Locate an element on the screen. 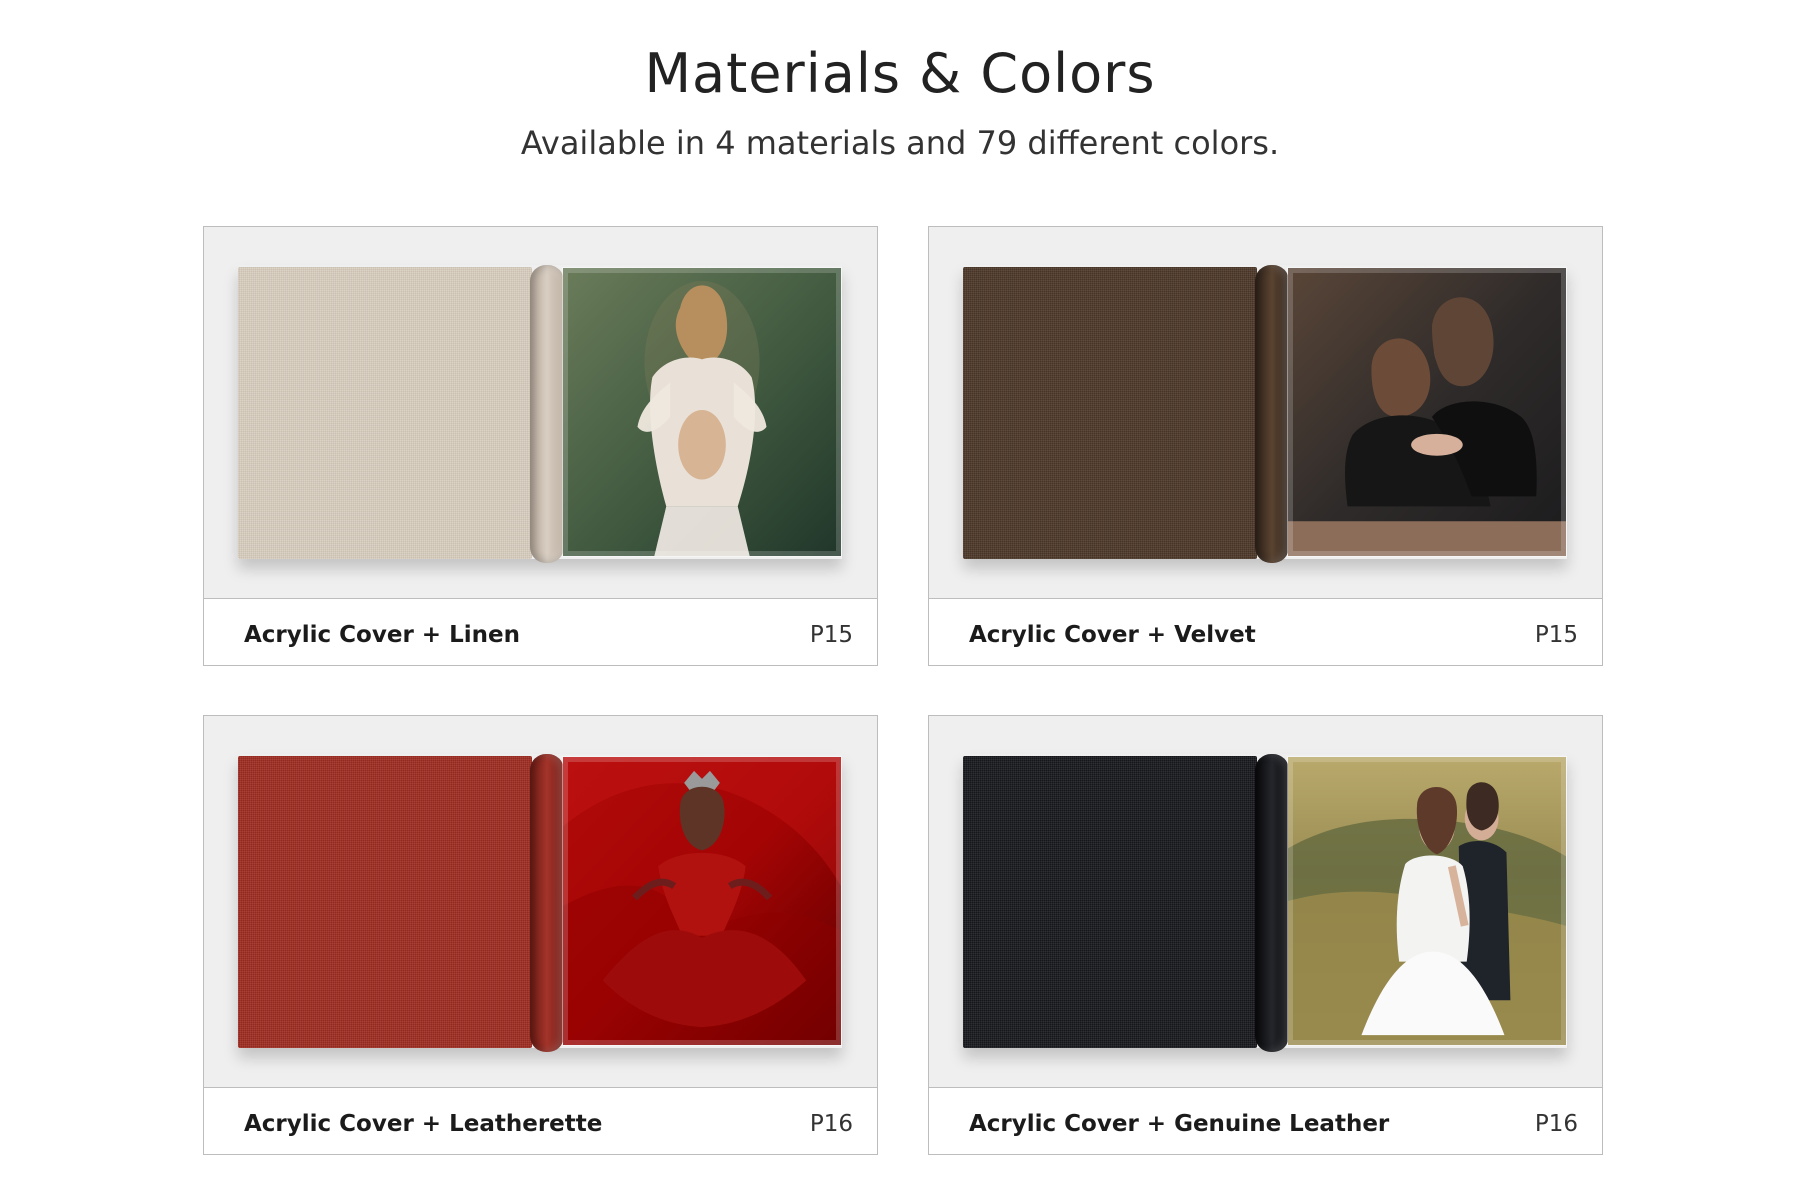  maternity-photo is located at coordinates (702, 412).